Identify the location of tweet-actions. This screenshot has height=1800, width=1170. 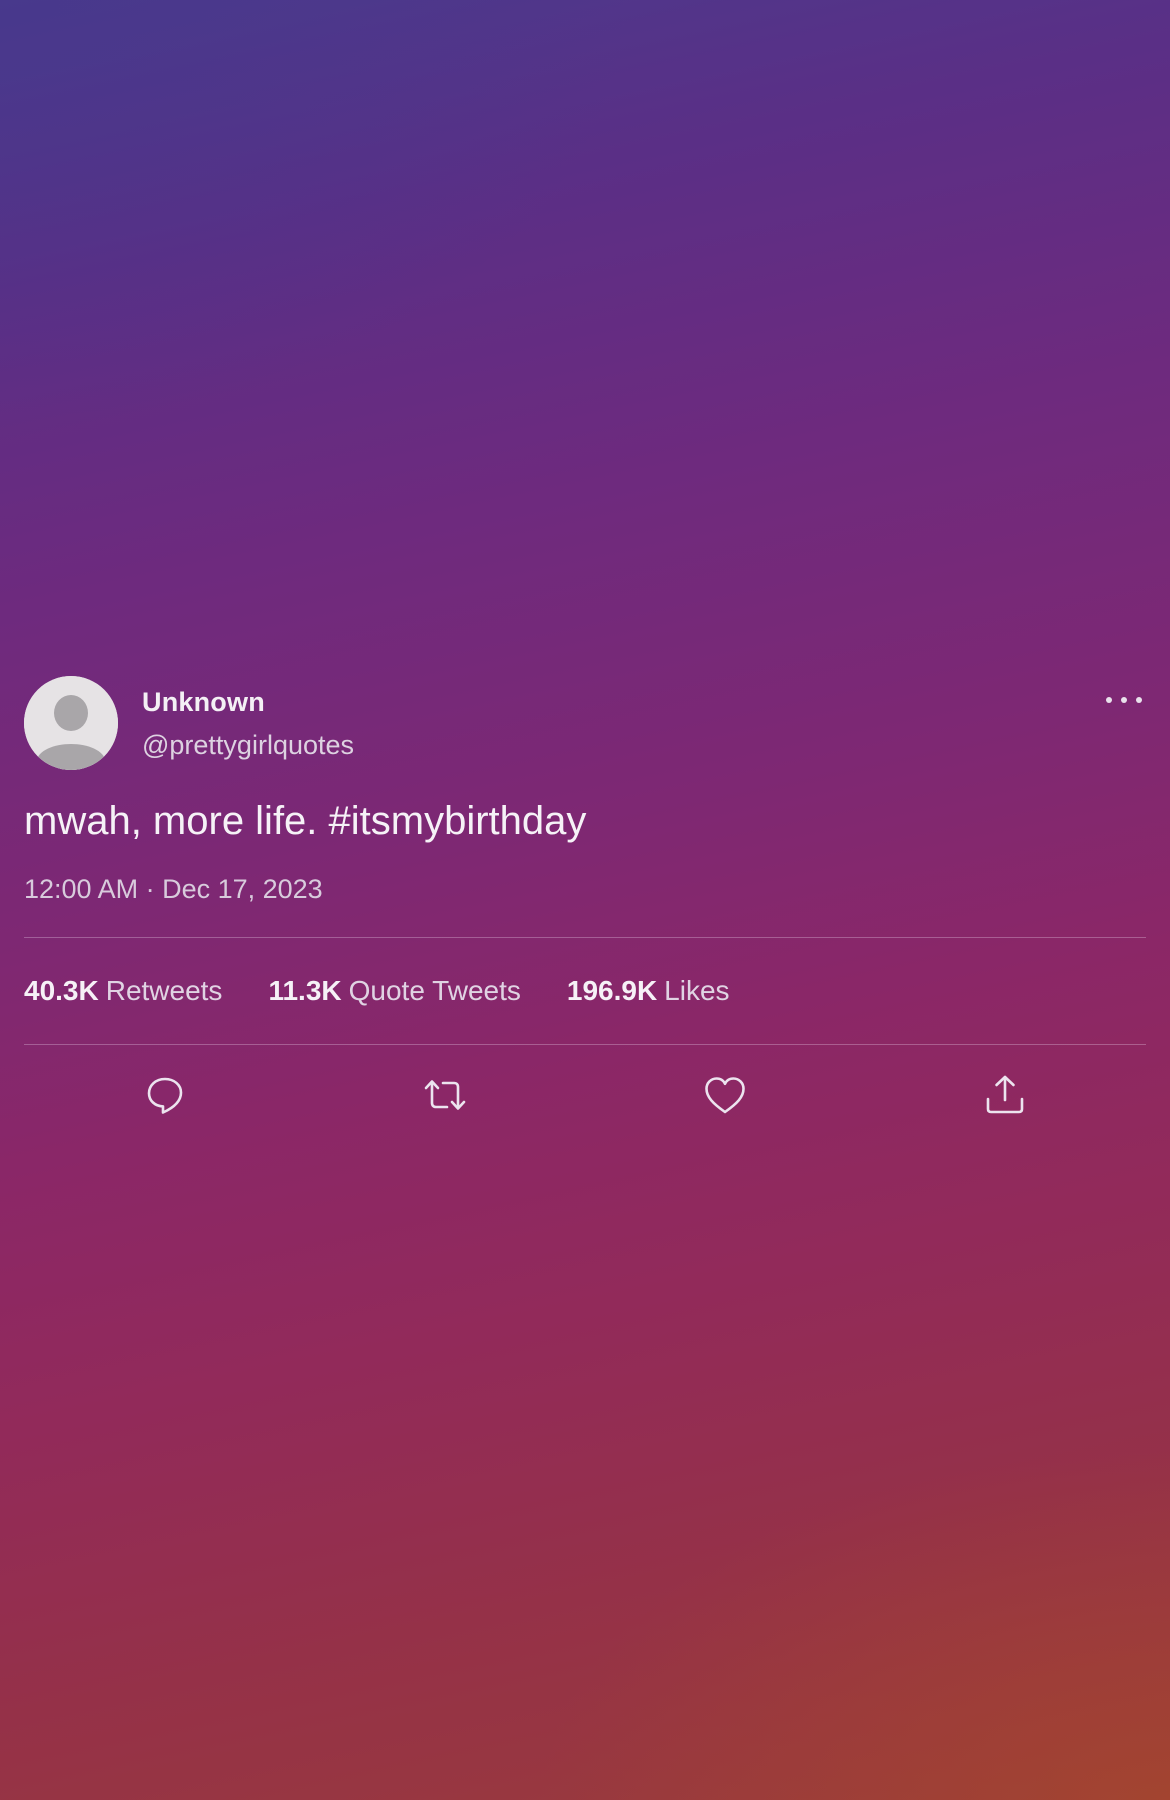
(585, 1095).